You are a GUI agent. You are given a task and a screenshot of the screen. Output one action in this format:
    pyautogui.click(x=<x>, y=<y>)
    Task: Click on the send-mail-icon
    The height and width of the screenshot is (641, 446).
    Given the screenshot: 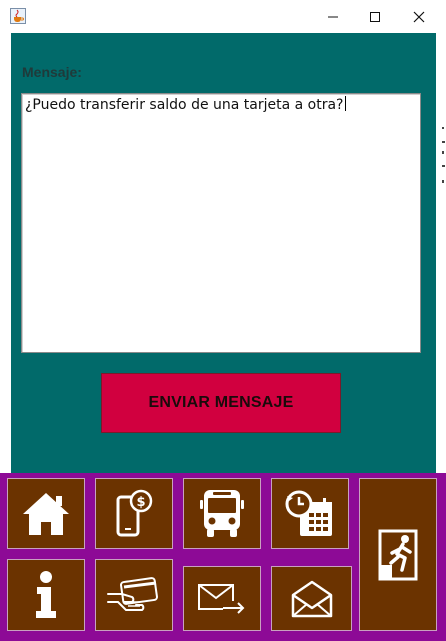 What is the action you would take?
    pyautogui.click(x=222, y=599)
    